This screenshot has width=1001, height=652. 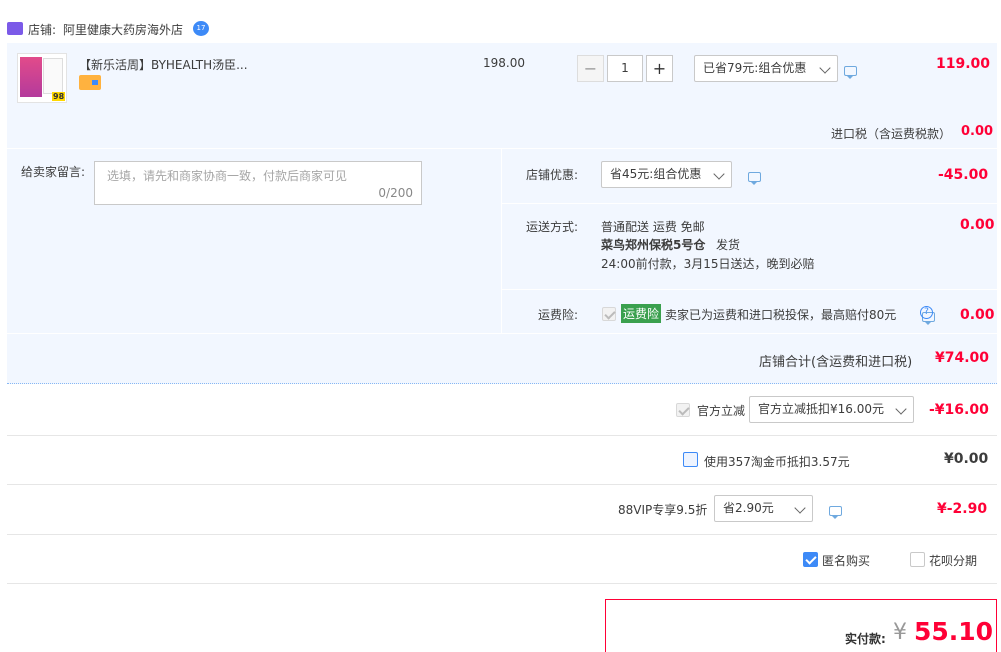 I want to click on vip-discount-value: ¥-2.90, so click(x=962, y=509).